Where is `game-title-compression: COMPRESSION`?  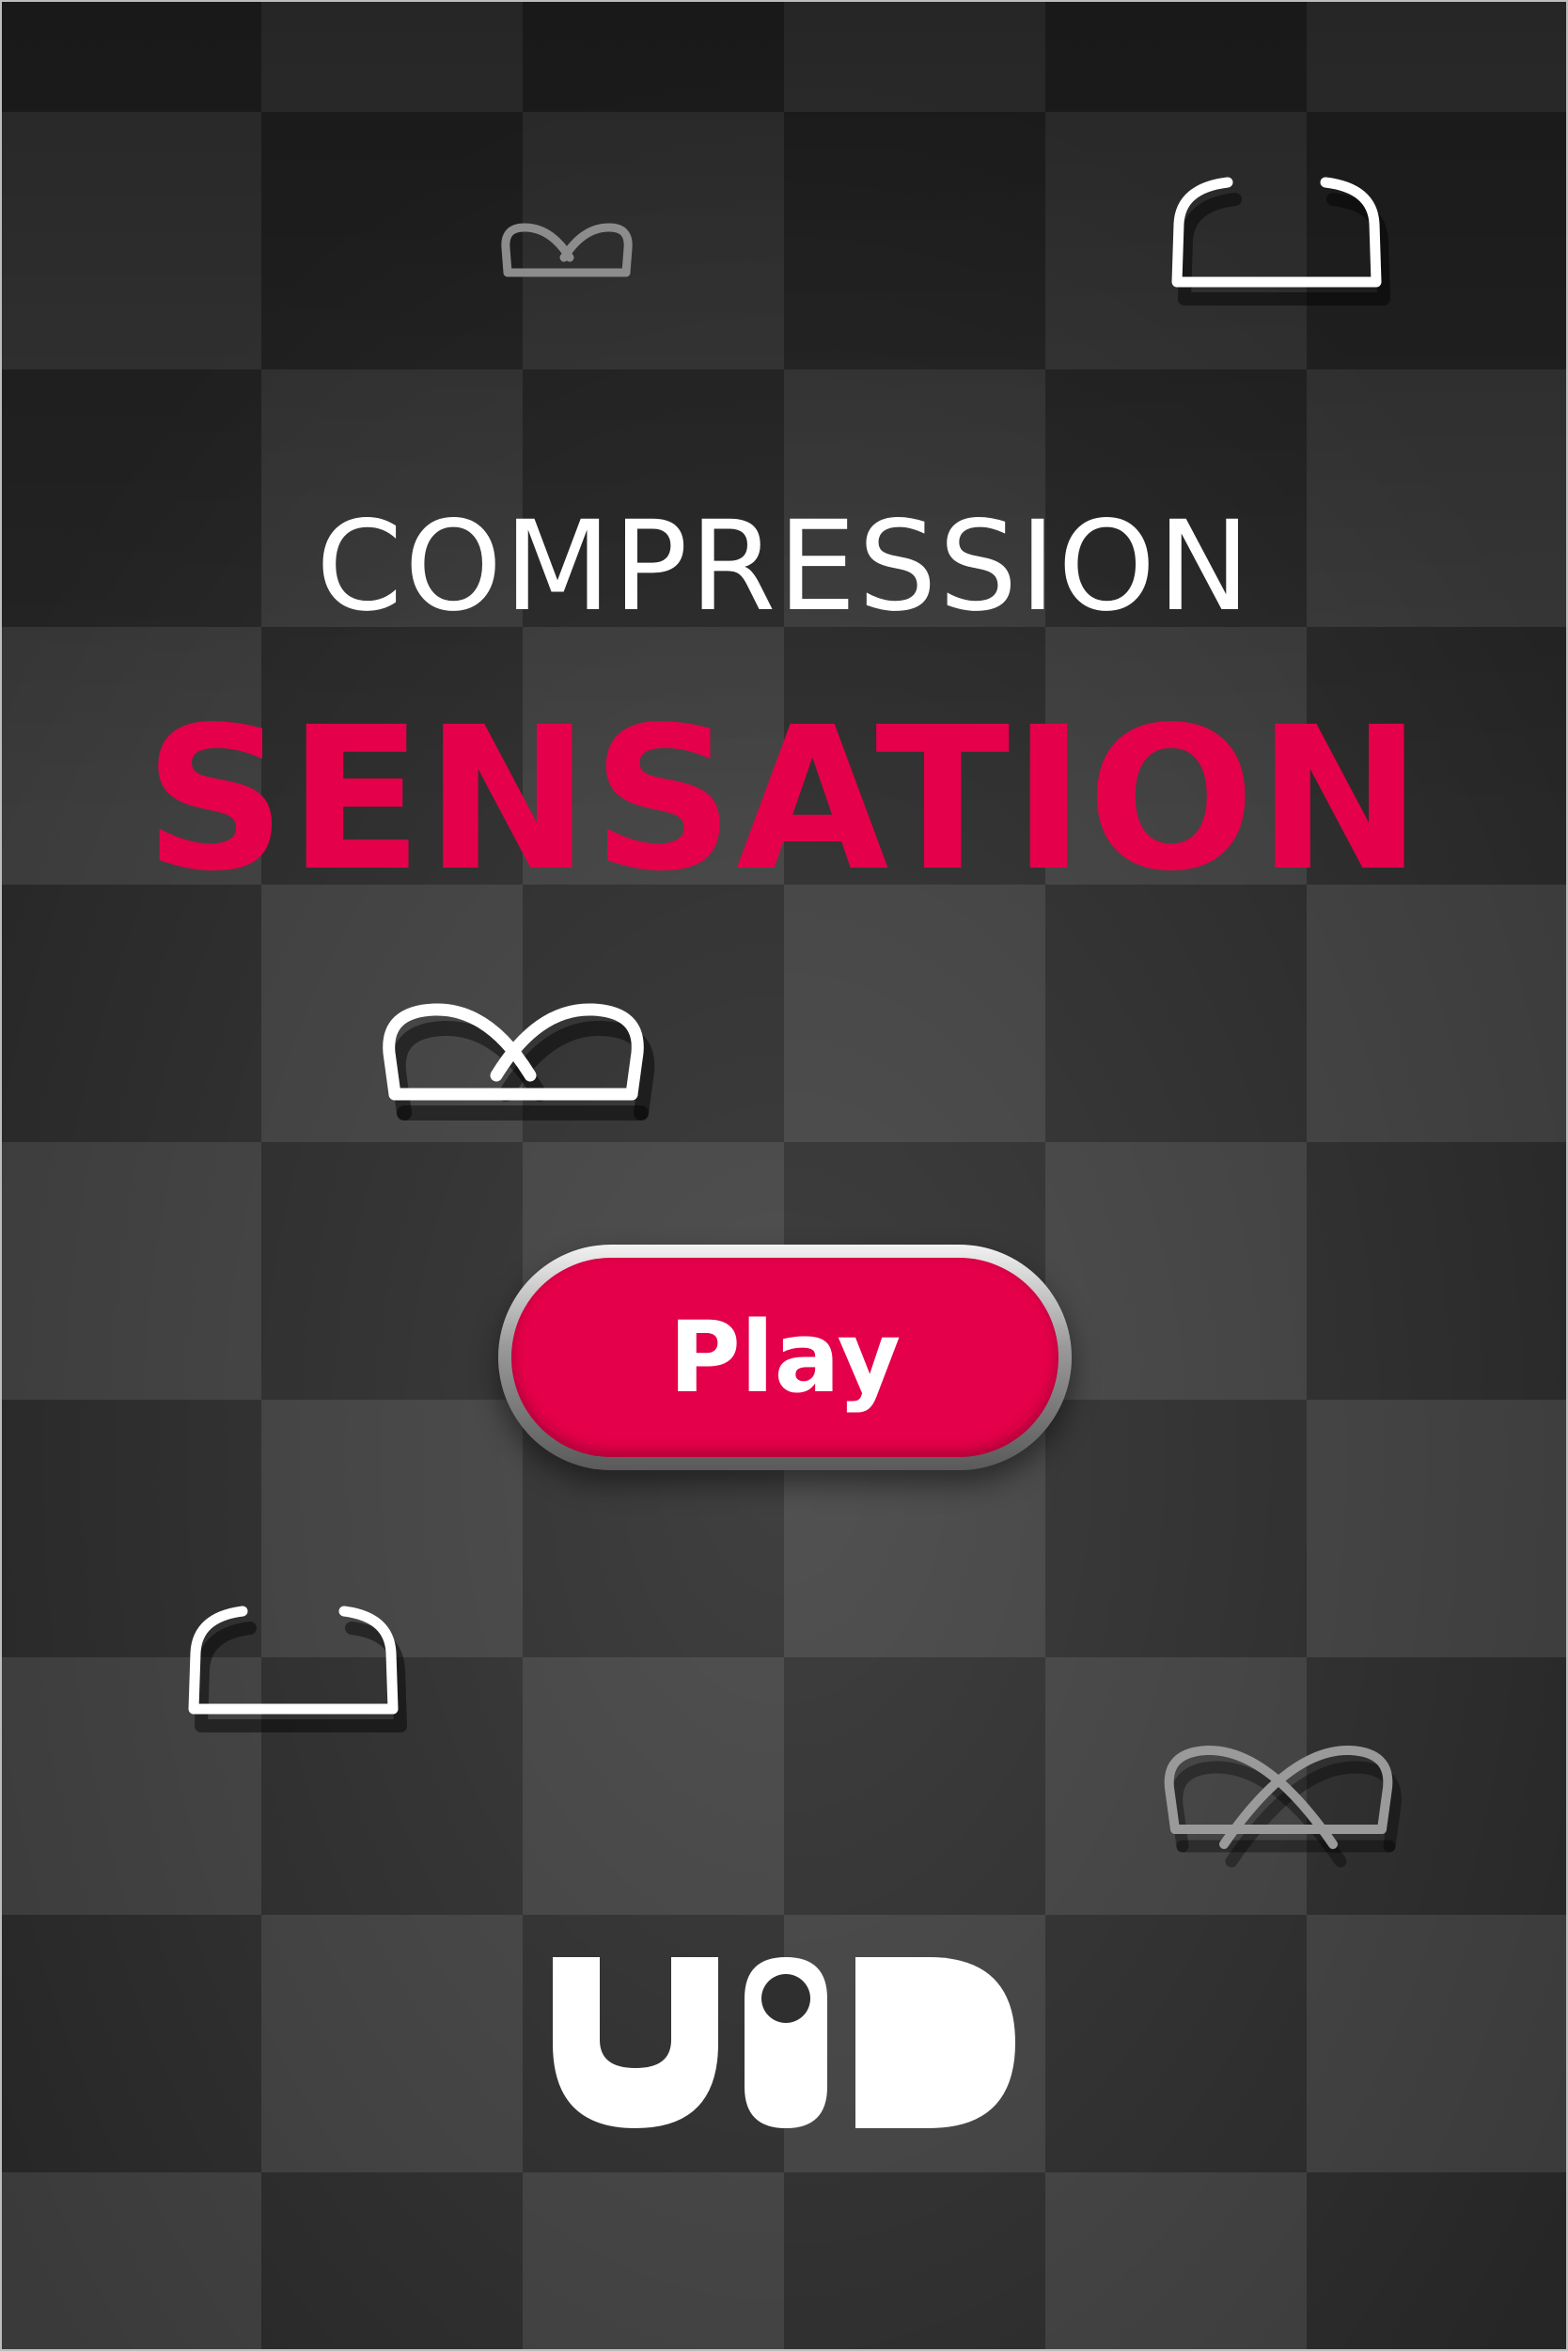 game-title-compression: COMPRESSION is located at coordinates (784, 566).